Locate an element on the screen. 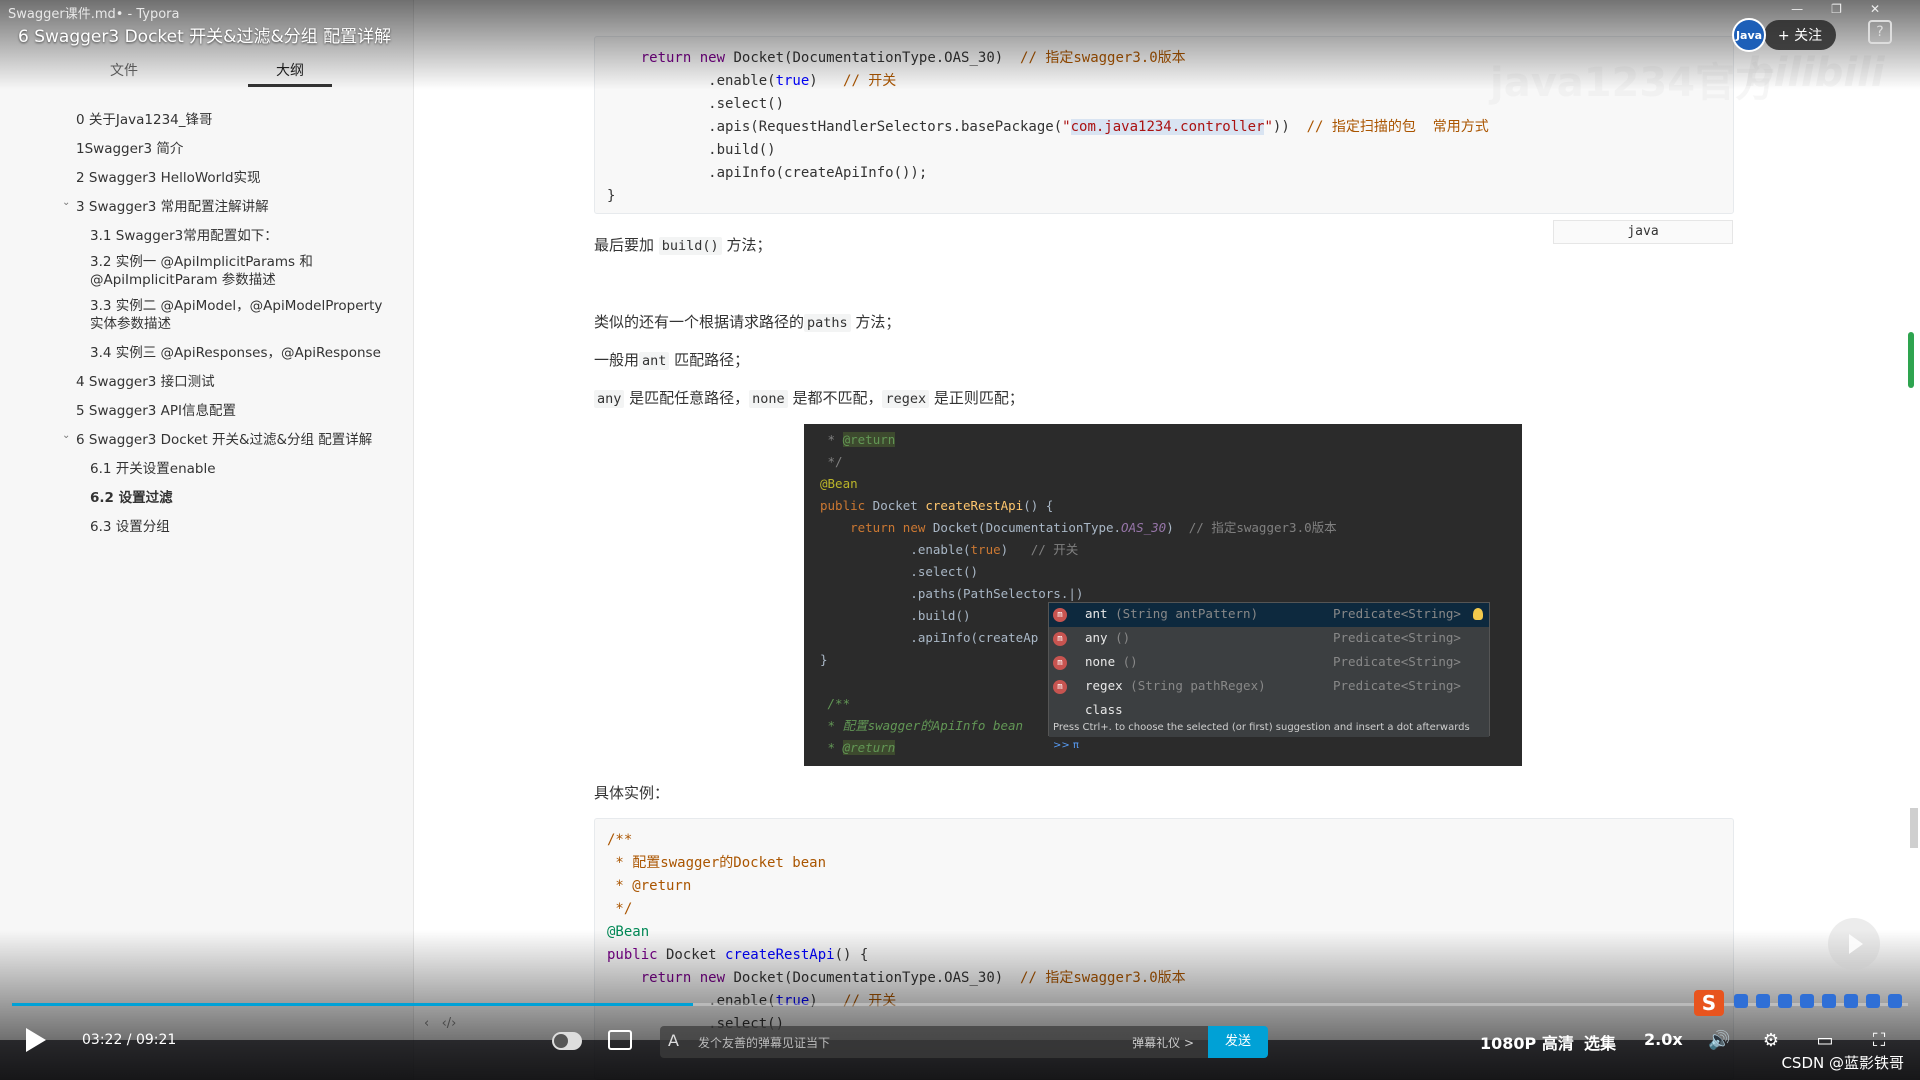 The width and height of the screenshot is (1920, 1080). outline-item: ⌄ 6 Swagger3 Docket 开关&过滤&分组 配置详解 is located at coordinates (207, 438).